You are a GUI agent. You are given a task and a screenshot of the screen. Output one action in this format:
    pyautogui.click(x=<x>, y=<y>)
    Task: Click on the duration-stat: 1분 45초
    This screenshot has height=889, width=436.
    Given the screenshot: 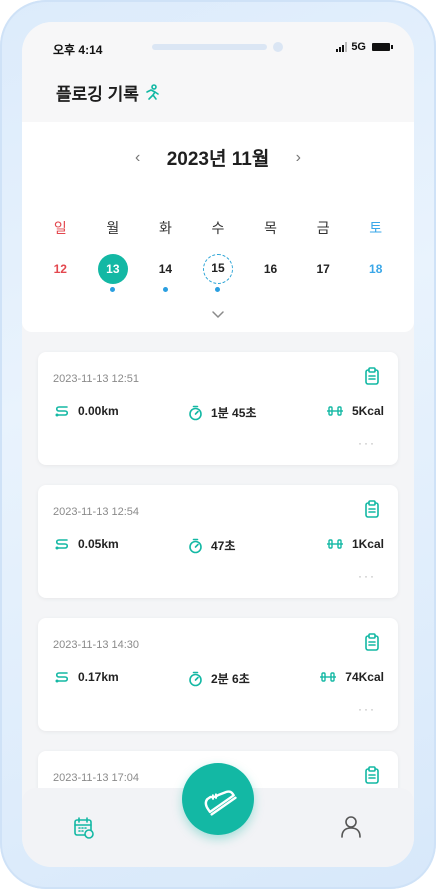 What is the action you would take?
    pyautogui.click(x=222, y=412)
    